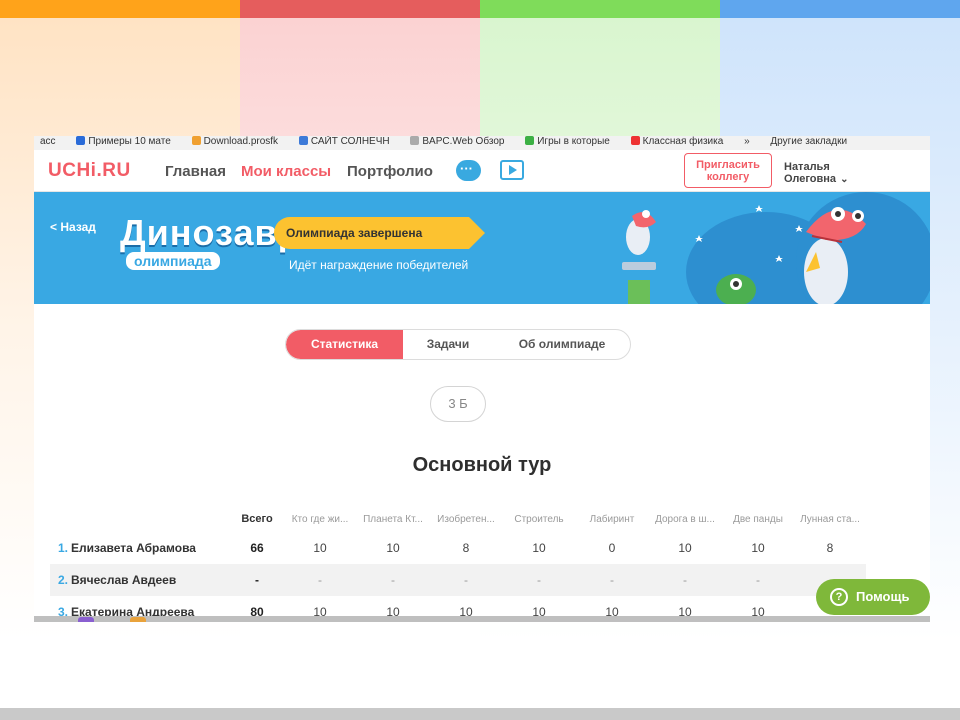  What do you see at coordinates (807, 167) in the screenshot?
I see `user-first-name: Наталья` at bounding box center [807, 167].